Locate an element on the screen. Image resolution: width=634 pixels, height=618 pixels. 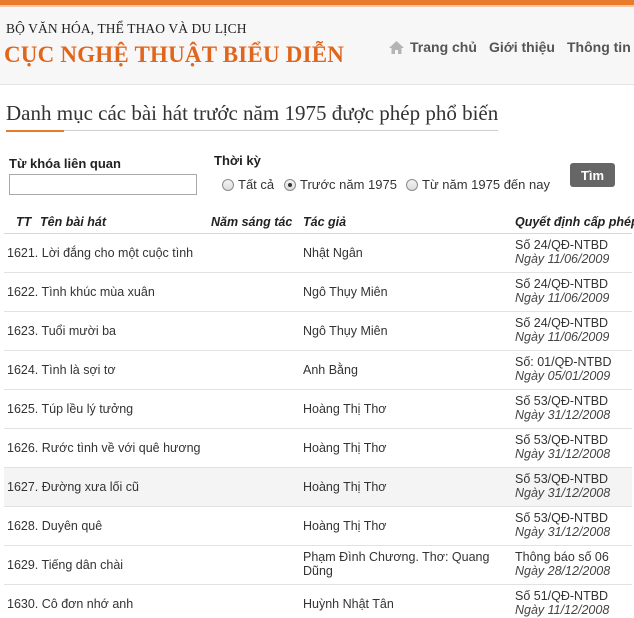
nav-info: Thông tin is located at coordinates (599, 47).